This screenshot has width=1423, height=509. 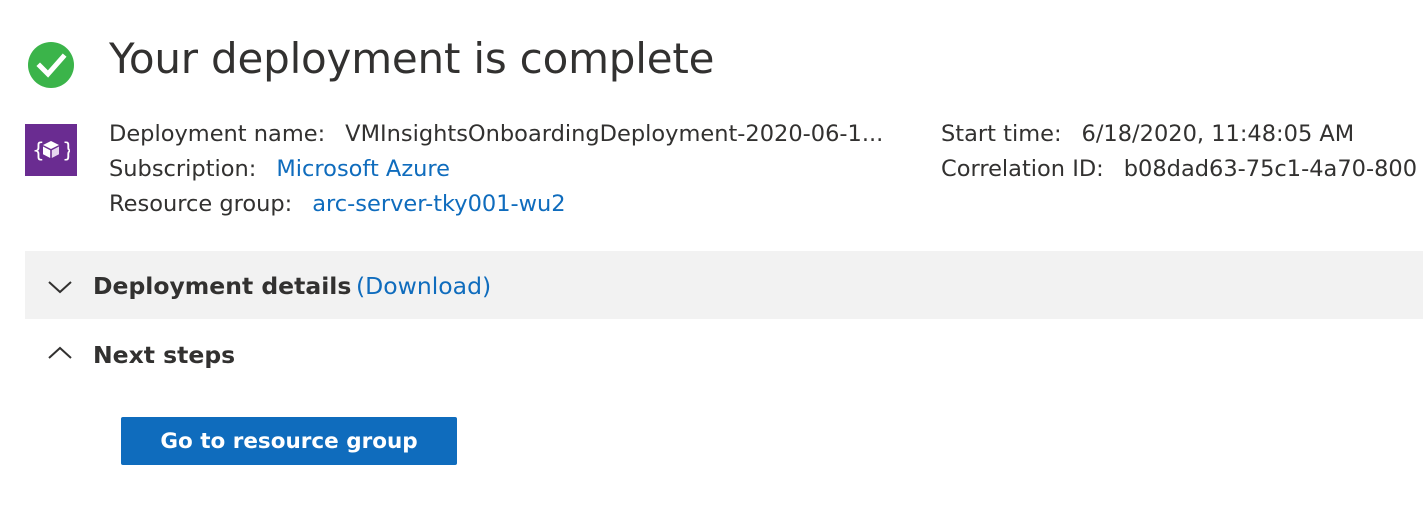 What do you see at coordinates (438, 204) in the screenshot?
I see `resource-group-link: arc-server-tky001-wu2` at bounding box center [438, 204].